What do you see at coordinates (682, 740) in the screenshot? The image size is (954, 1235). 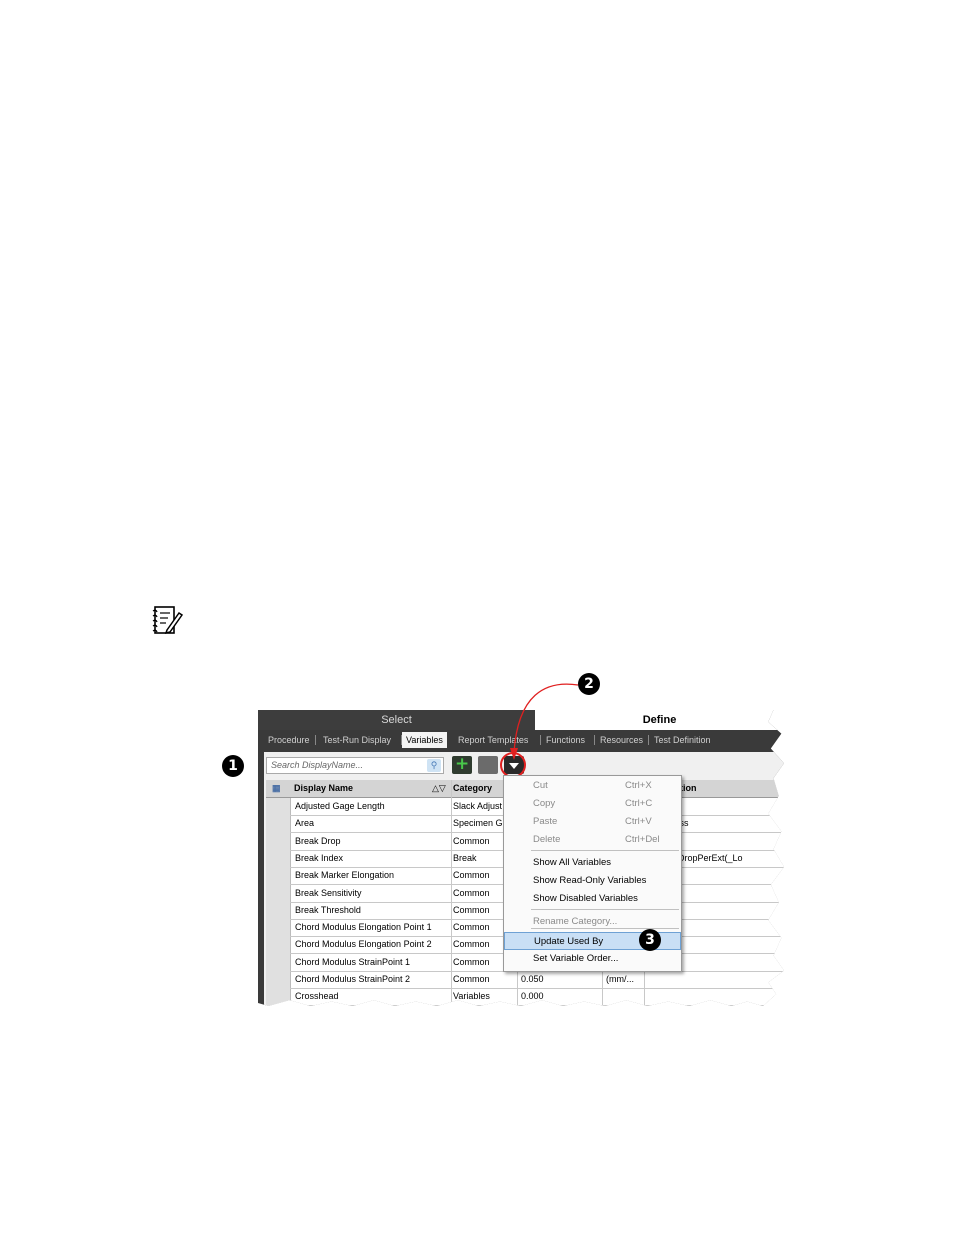 I see `tab-test-definition: Test Definition` at bounding box center [682, 740].